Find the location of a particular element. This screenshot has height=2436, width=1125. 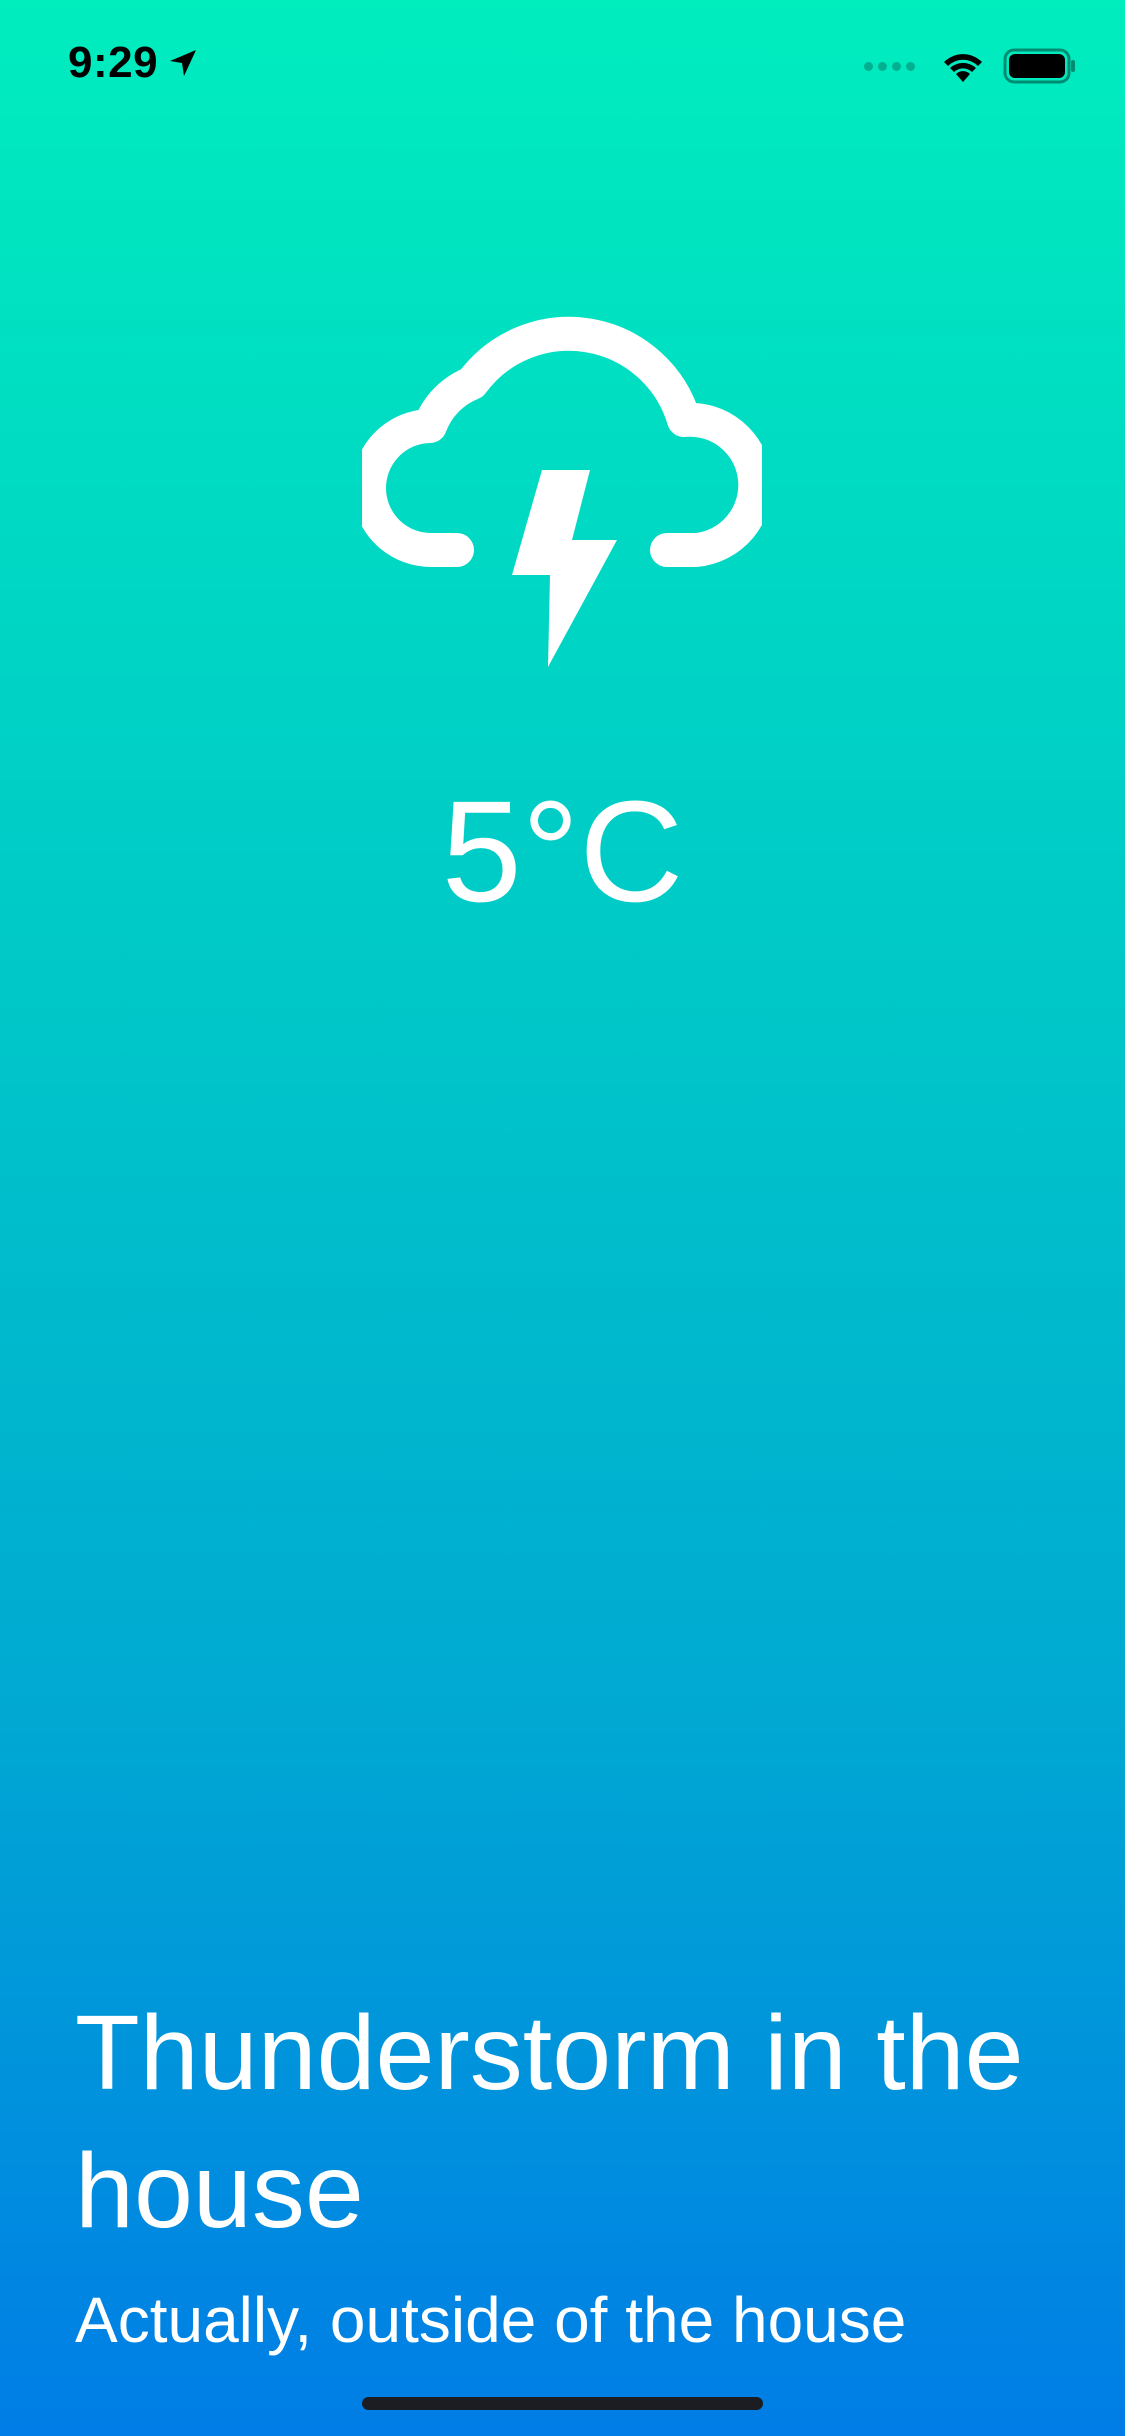

location-arrow-icon is located at coordinates (183, 63).